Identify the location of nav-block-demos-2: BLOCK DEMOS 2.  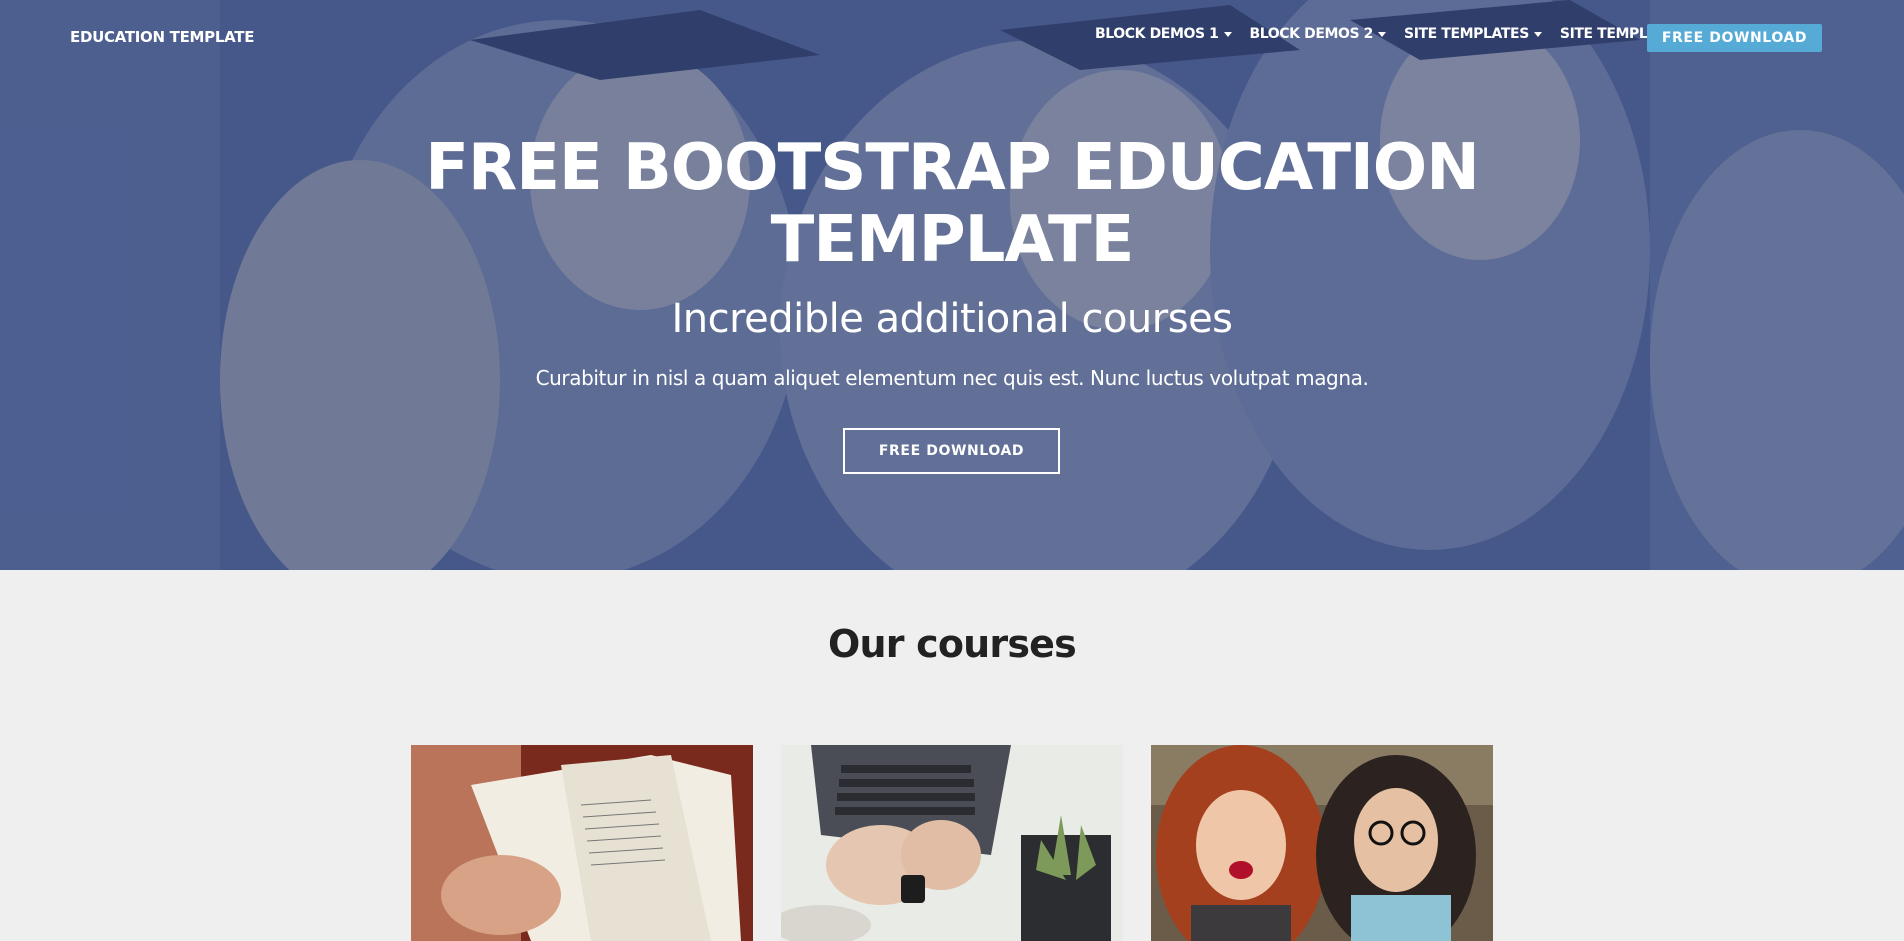
(1318, 34).